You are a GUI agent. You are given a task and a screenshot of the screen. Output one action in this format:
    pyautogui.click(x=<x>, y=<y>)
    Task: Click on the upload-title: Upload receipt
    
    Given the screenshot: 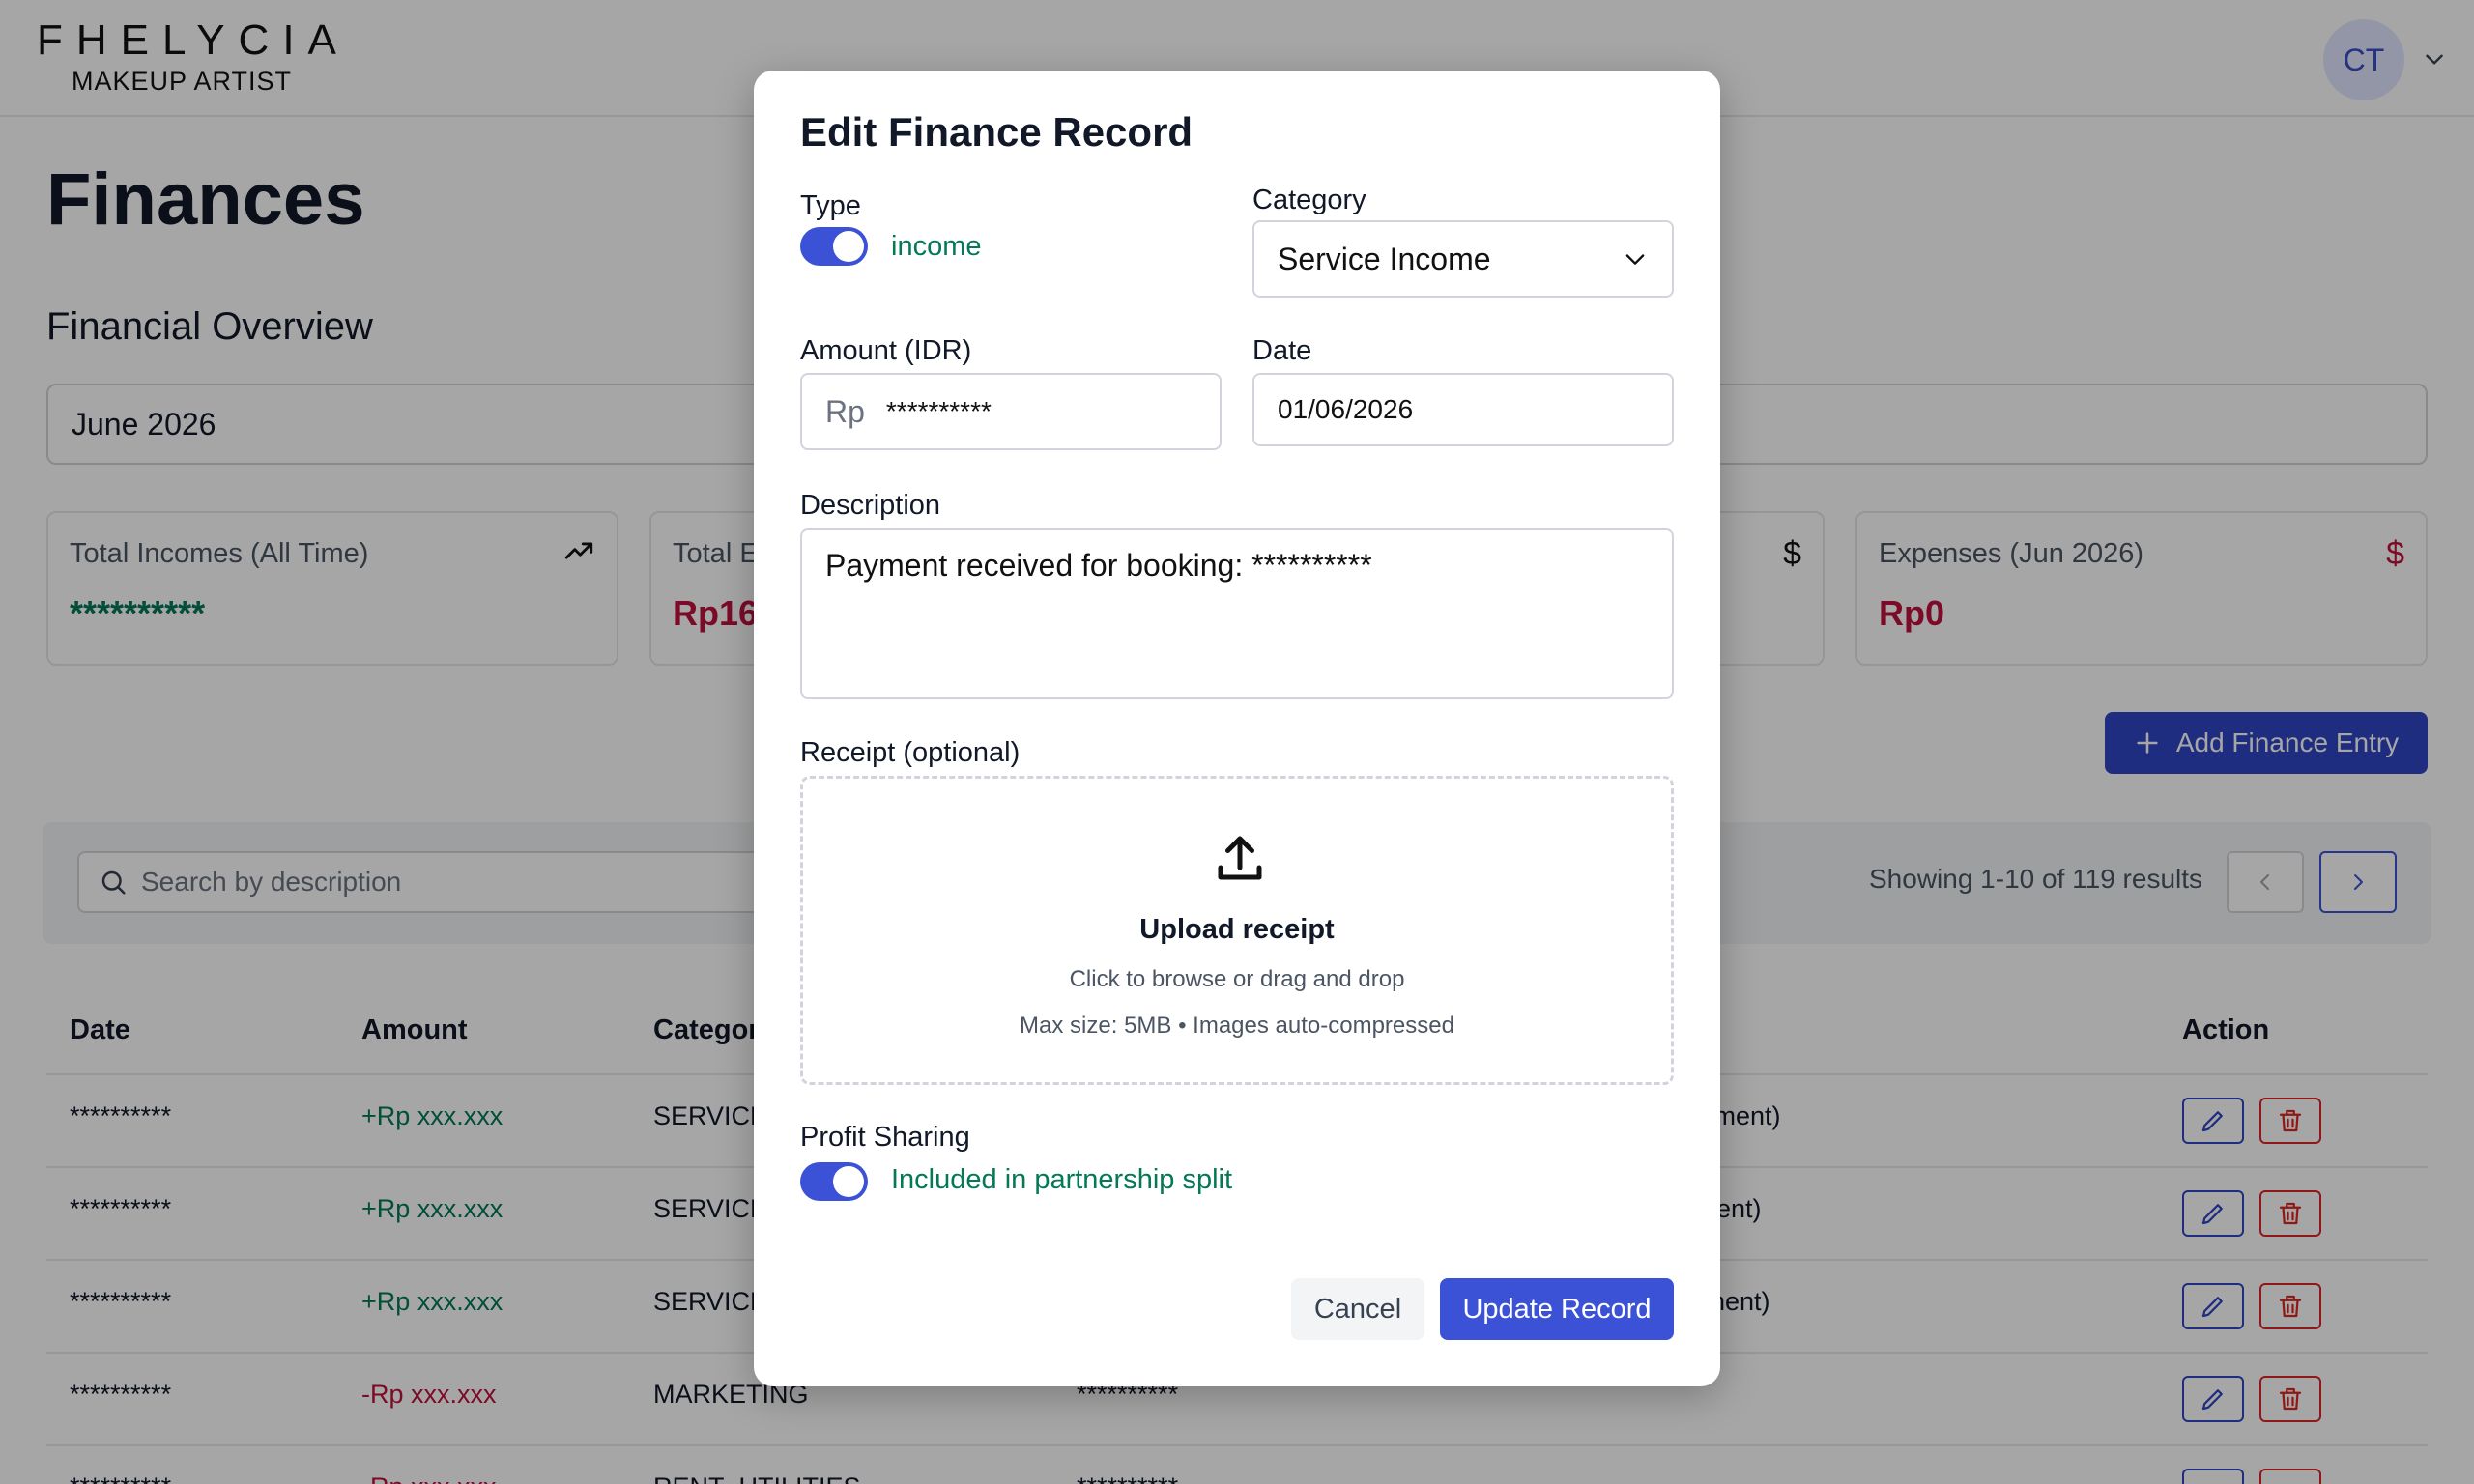 What is the action you would take?
    pyautogui.click(x=1237, y=929)
    